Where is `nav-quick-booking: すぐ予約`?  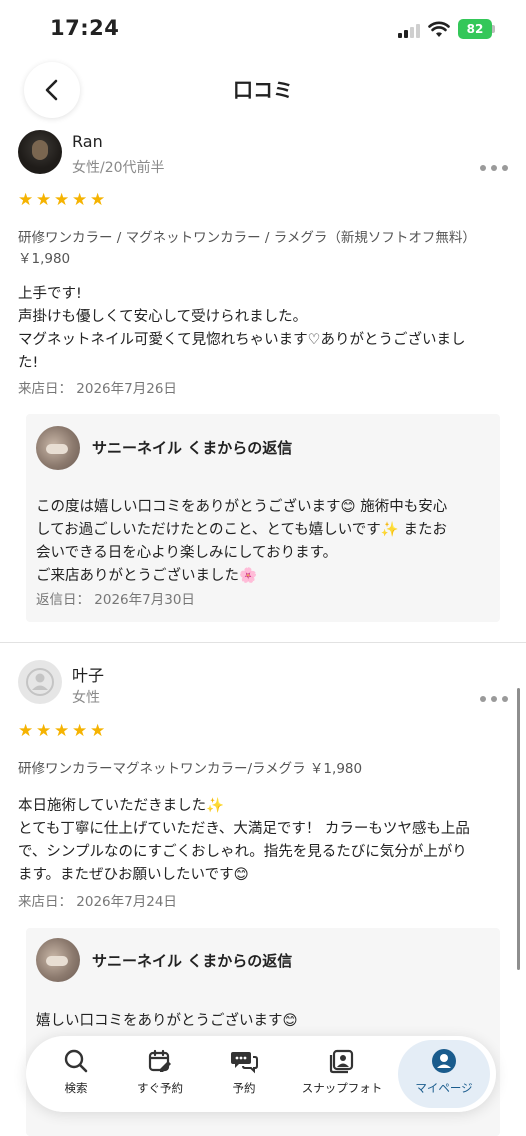 nav-quick-booking: すぐ予約 is located at coordinates (160, 1074).